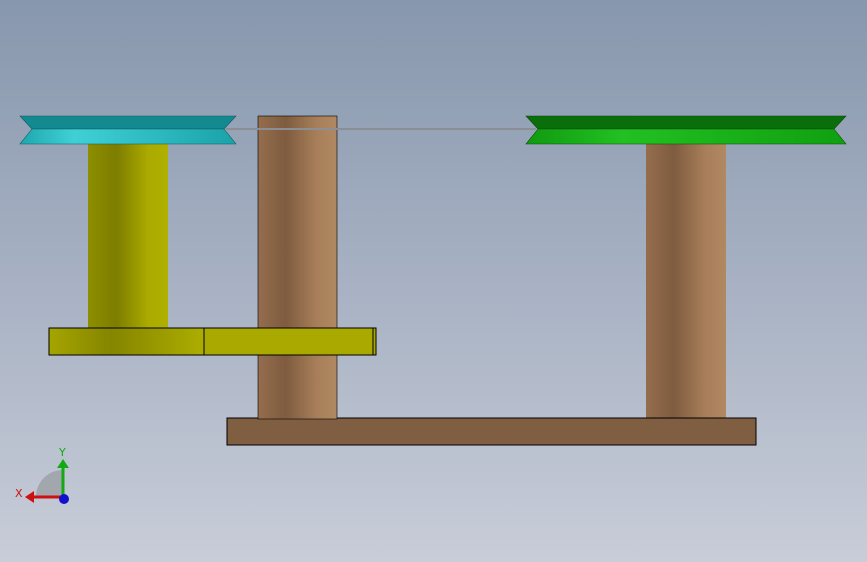 The height and width of the screenshot is (562, 867). I want to click on triad-plane-wedge, so click(49, 483).